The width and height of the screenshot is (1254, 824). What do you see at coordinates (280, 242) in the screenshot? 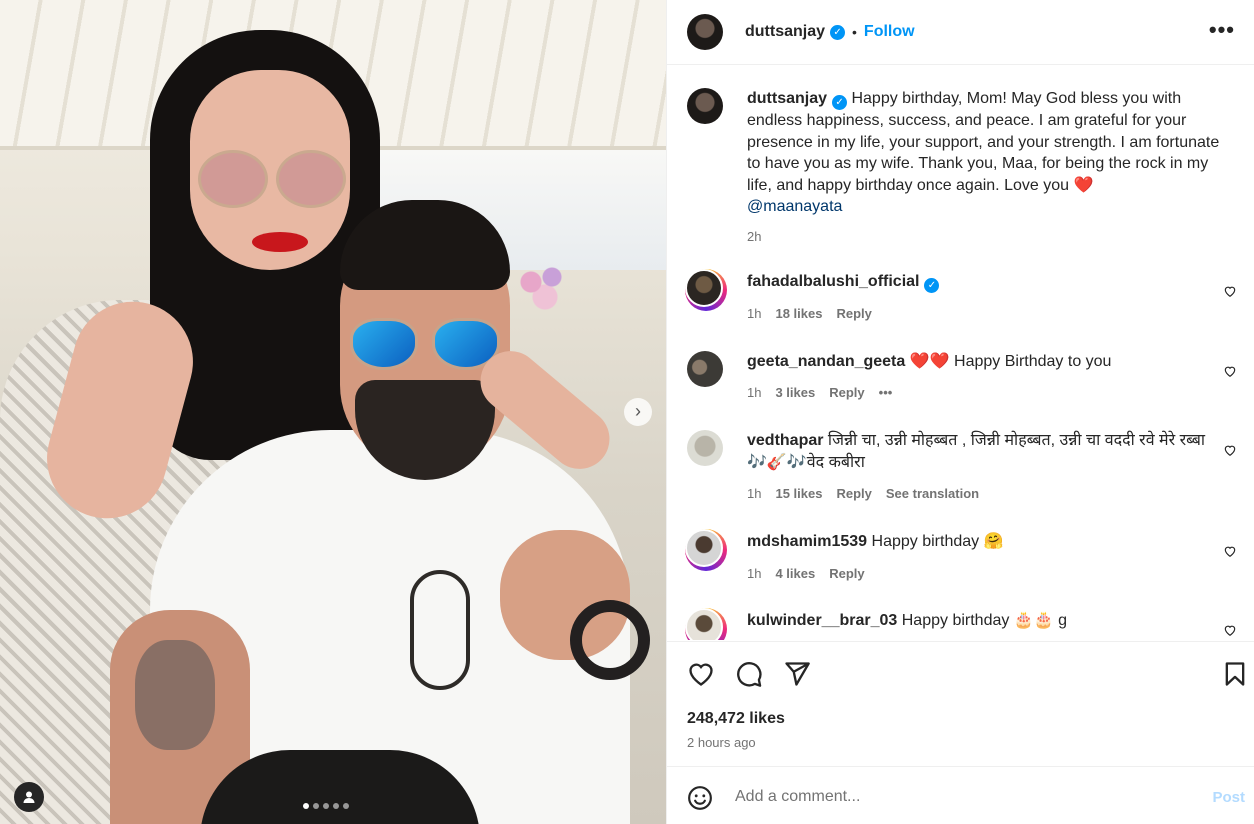
I see `photo-woman-lips` at bounding box center [280, 242].